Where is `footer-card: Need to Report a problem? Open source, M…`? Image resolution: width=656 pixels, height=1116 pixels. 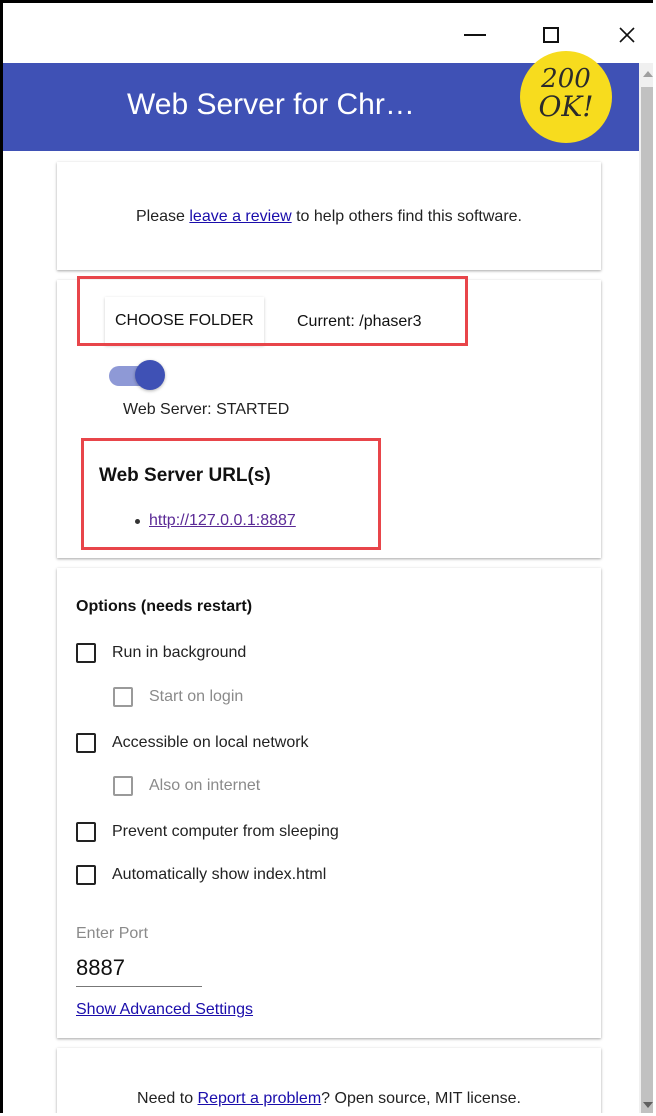
footer-card: Need to Report a problem? Open source, M… is located at coordinates (329, 1080).